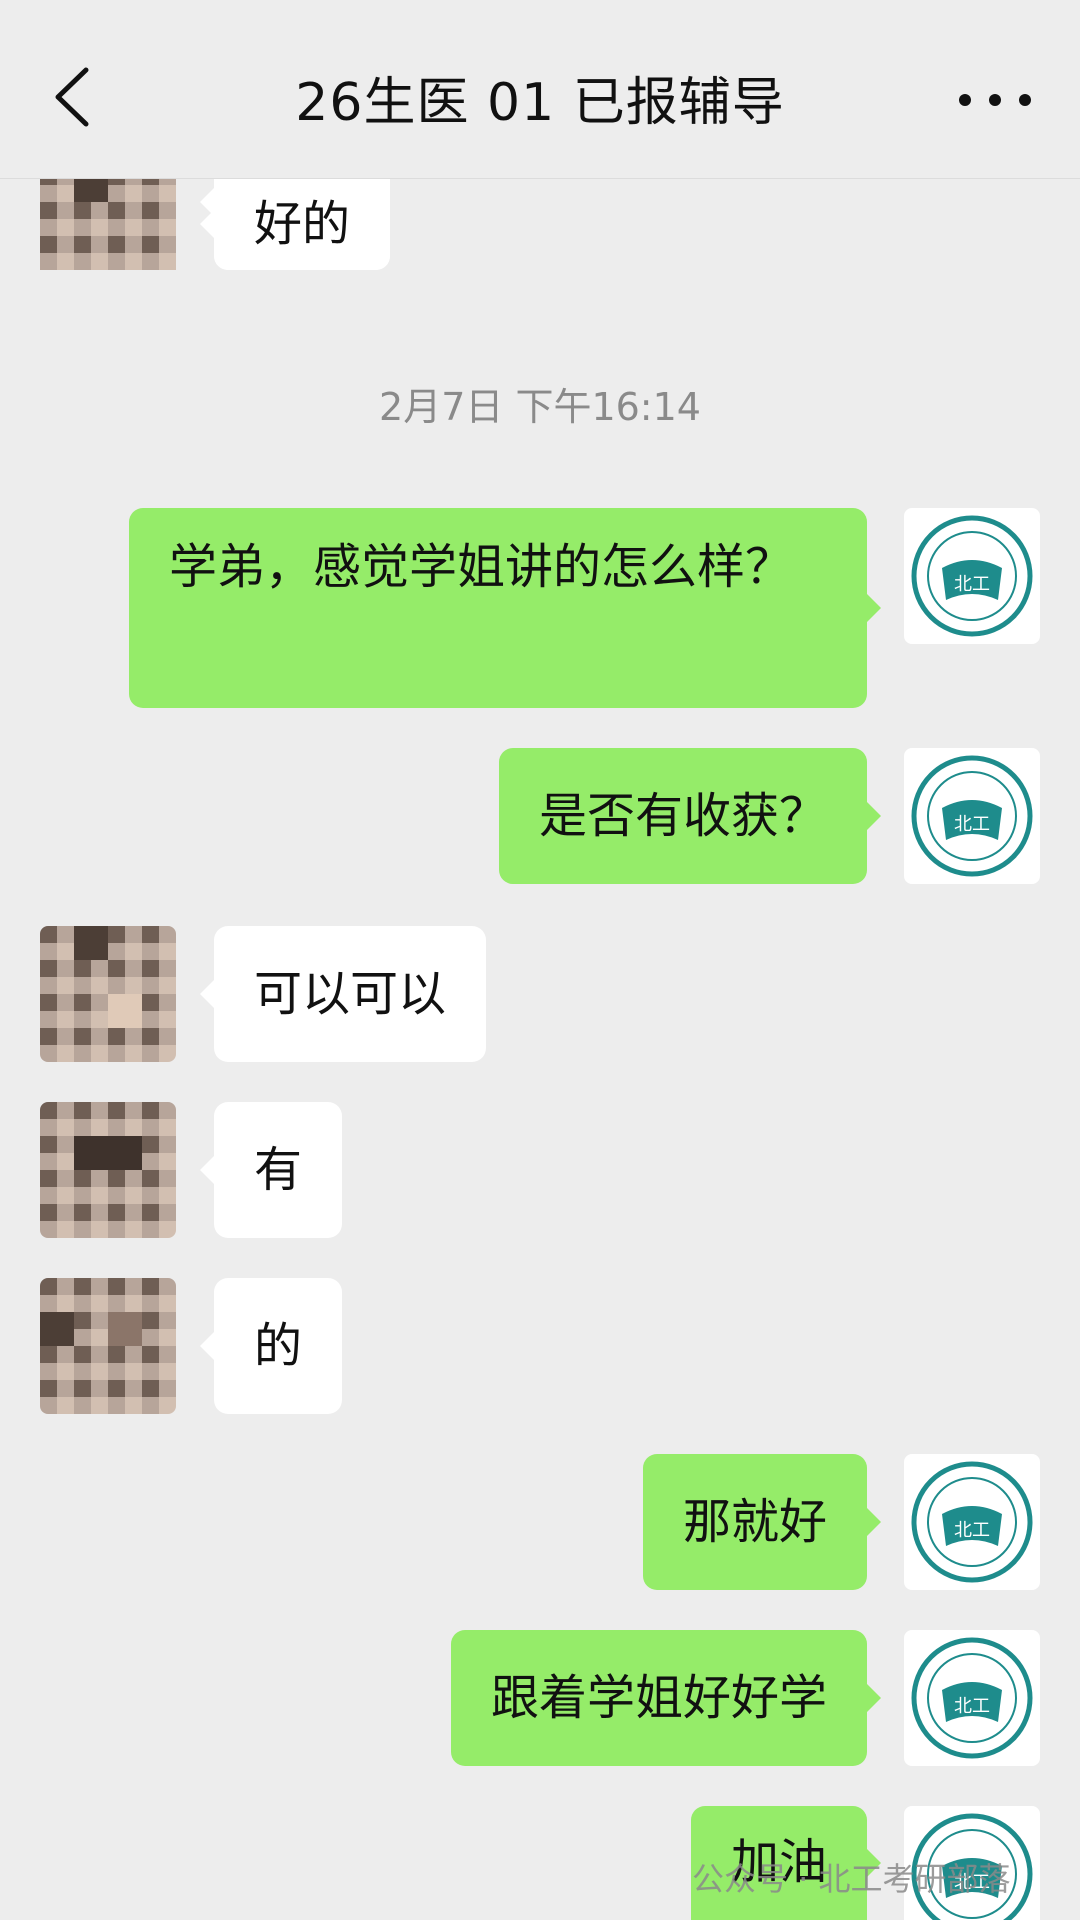 The width and height of the screenshot is (1080, 1920). Describe the element at coordinates (343, 994) in the screenshot. I see `message-bubble-incoming: 可以可以` at that location.